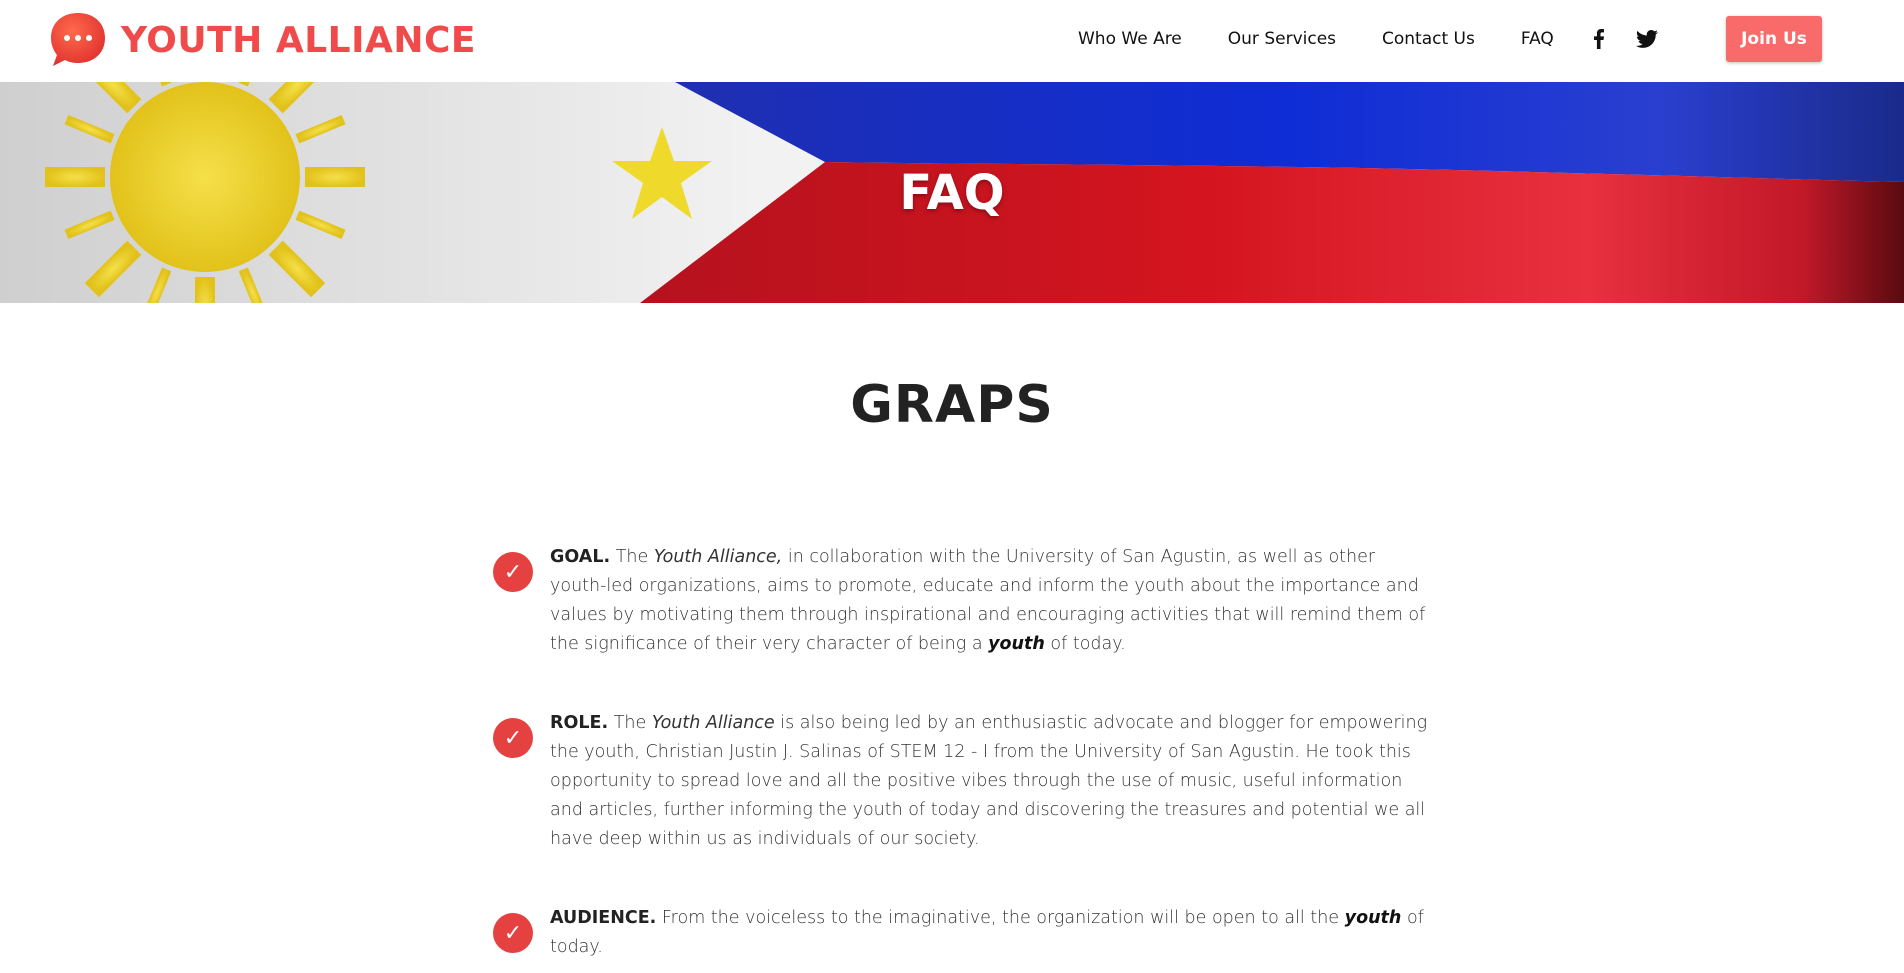 Image resolution: width=1904 pixels, height=973 pixels. I want to click on nav-who-we-are: Who We Are, so click(1130, 39).